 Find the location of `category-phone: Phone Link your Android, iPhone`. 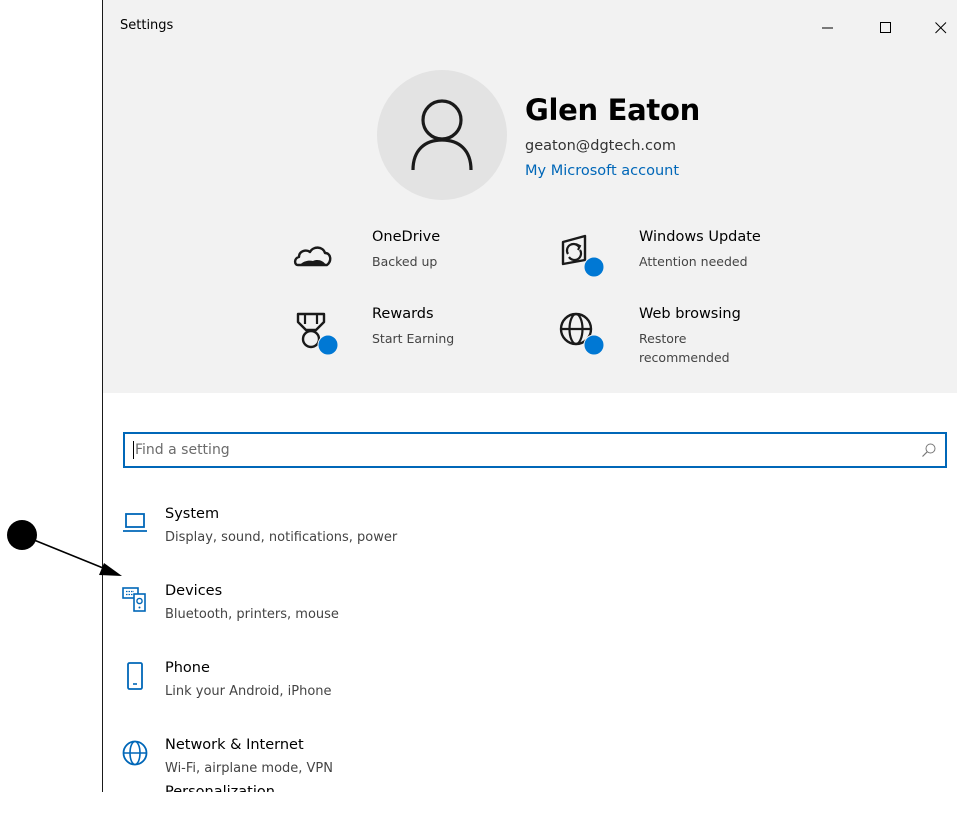

category-phone: Phone Link your Android, iPhone is located at coordinates (530, 695).